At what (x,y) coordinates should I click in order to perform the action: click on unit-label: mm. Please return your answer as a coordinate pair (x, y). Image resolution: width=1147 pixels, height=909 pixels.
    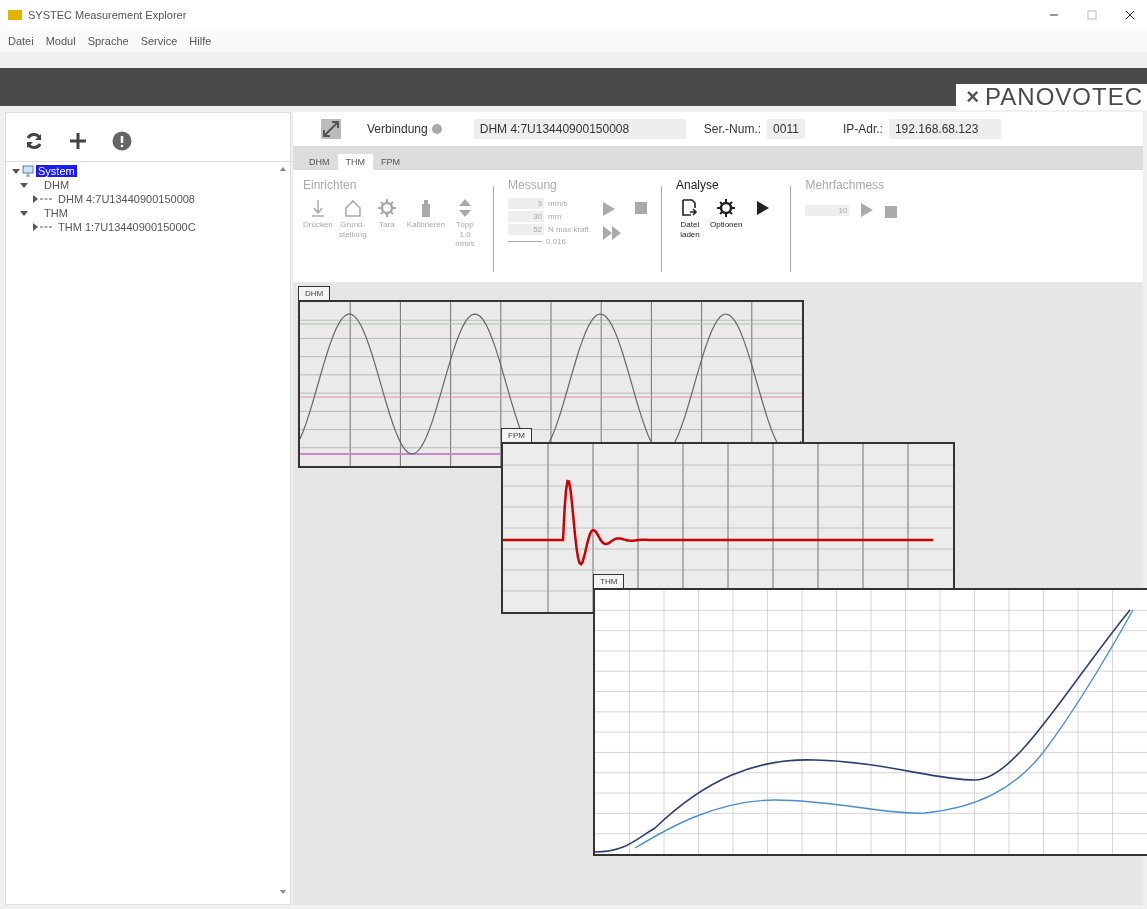
    Looking at the image, I should click on (555, 216).